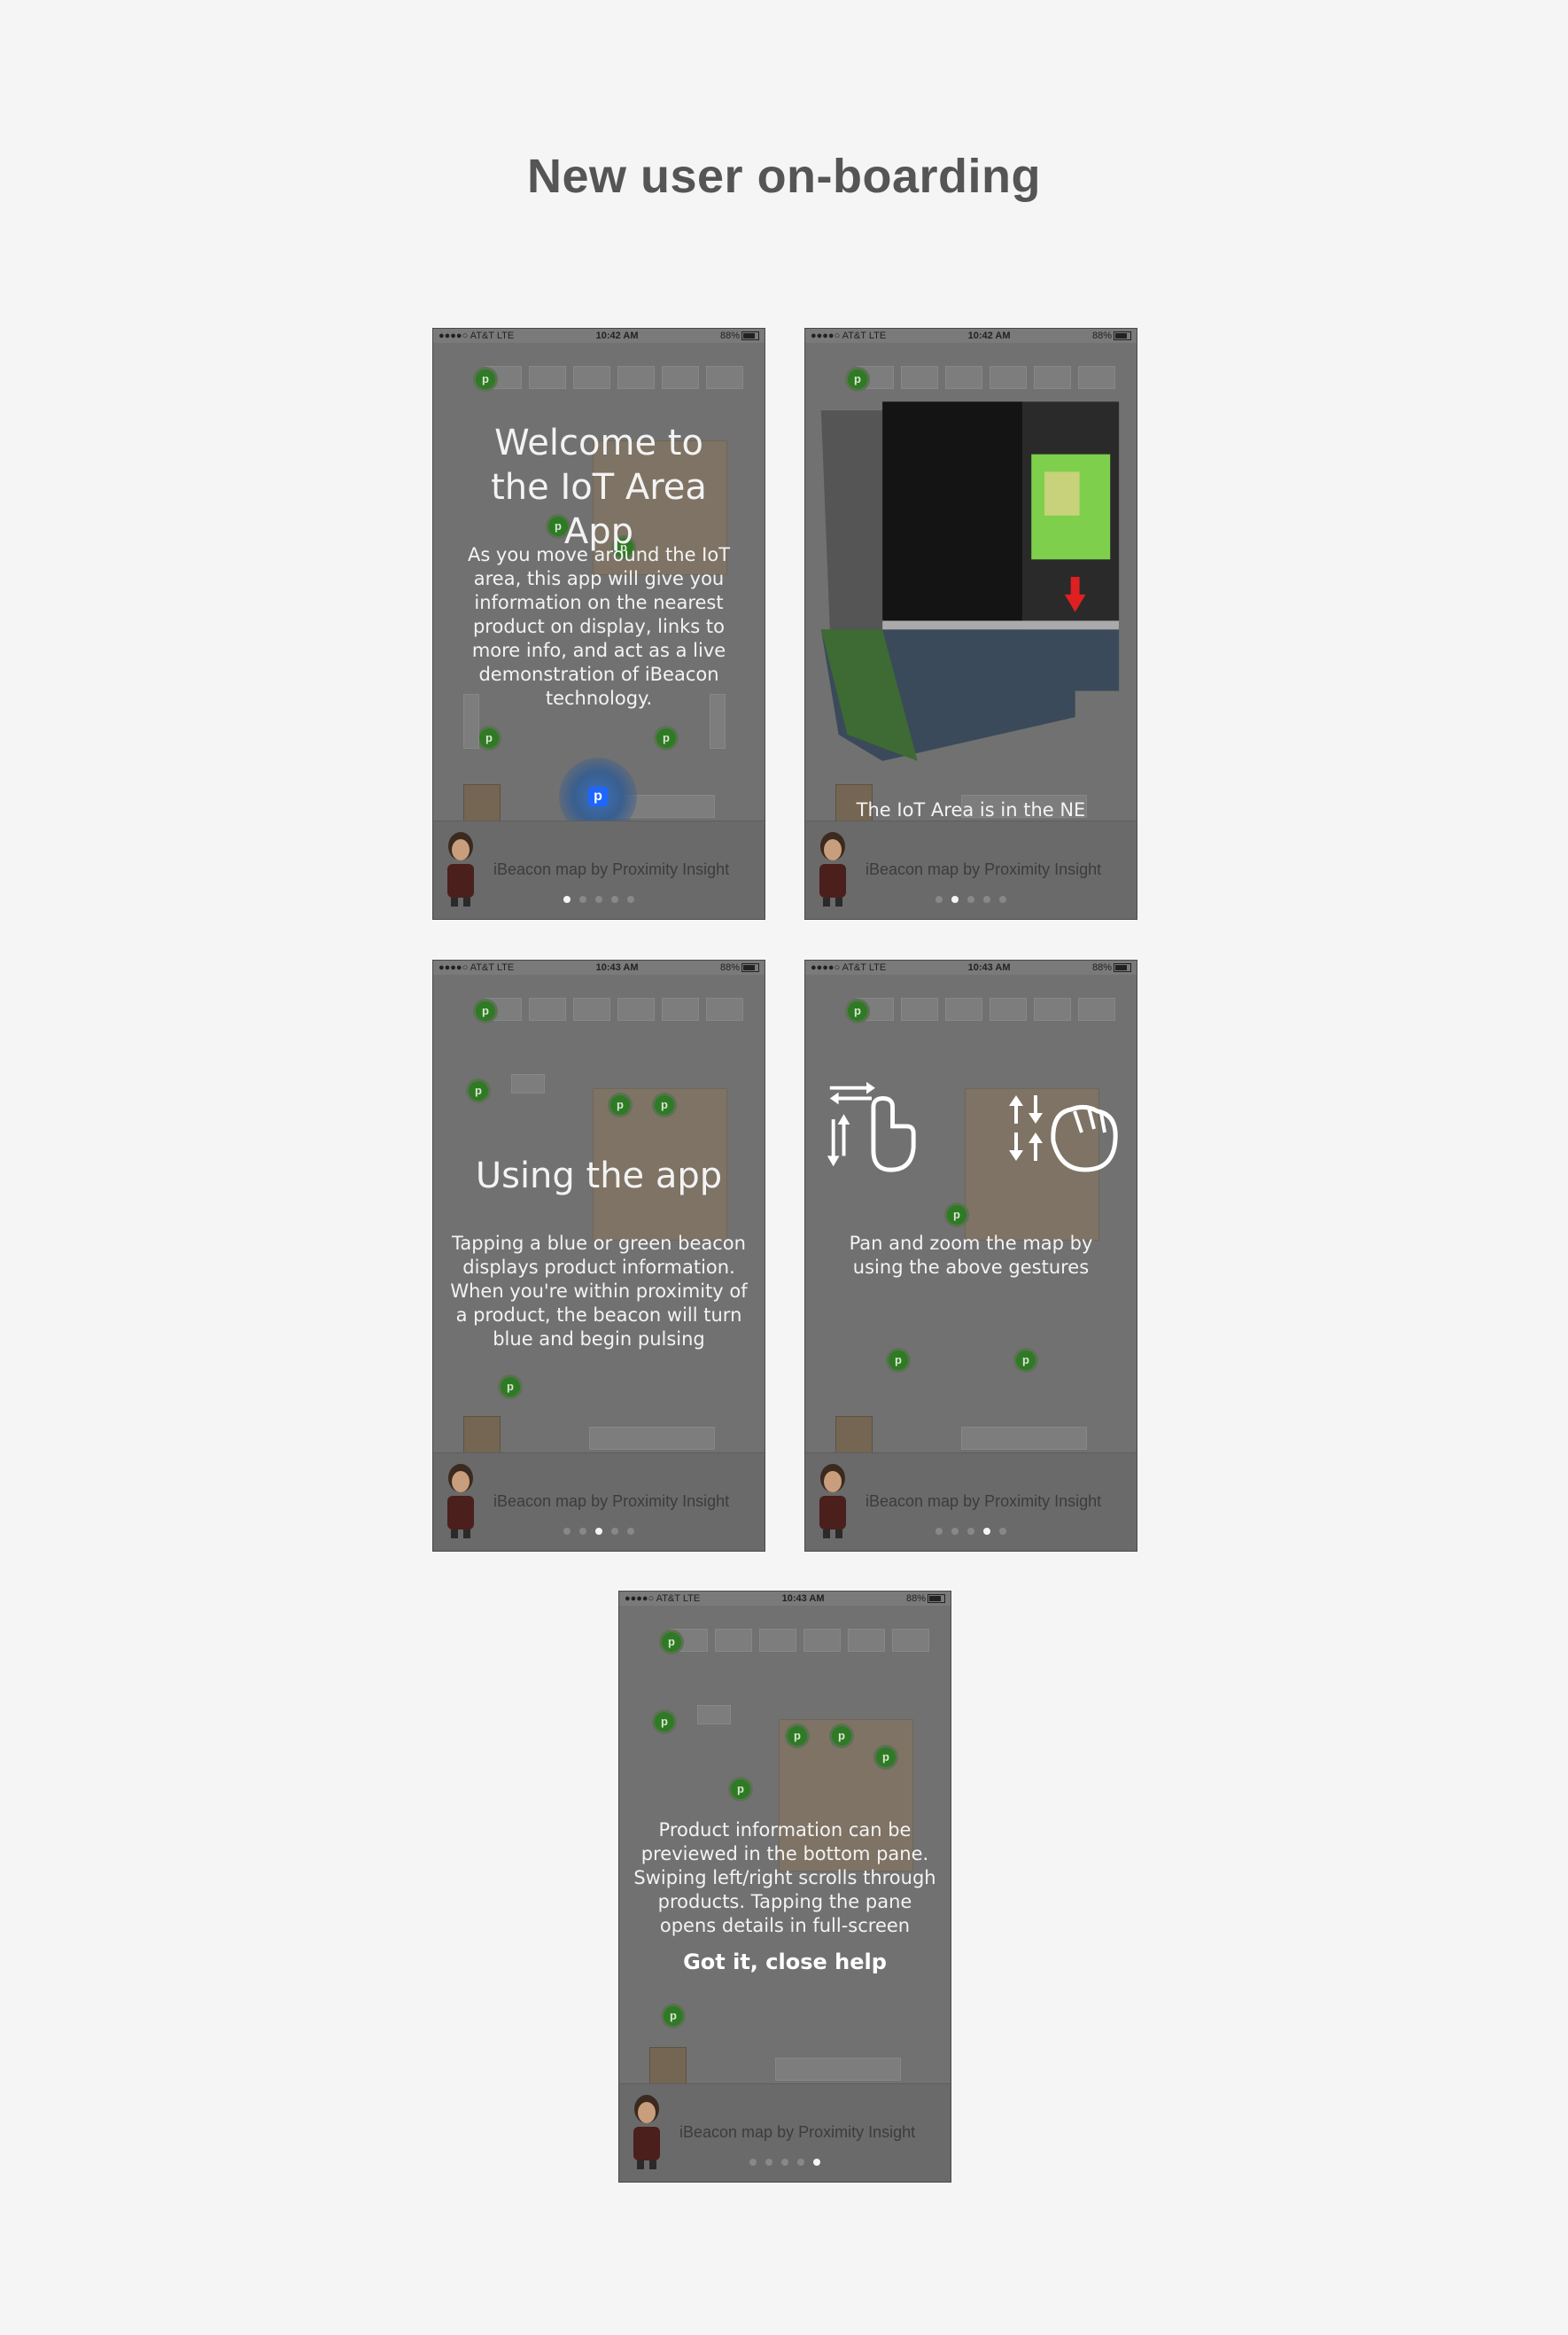 The height and width of the screenshot is (2335, 1568). I want to click on beacon-map: p, so click(971, 586).